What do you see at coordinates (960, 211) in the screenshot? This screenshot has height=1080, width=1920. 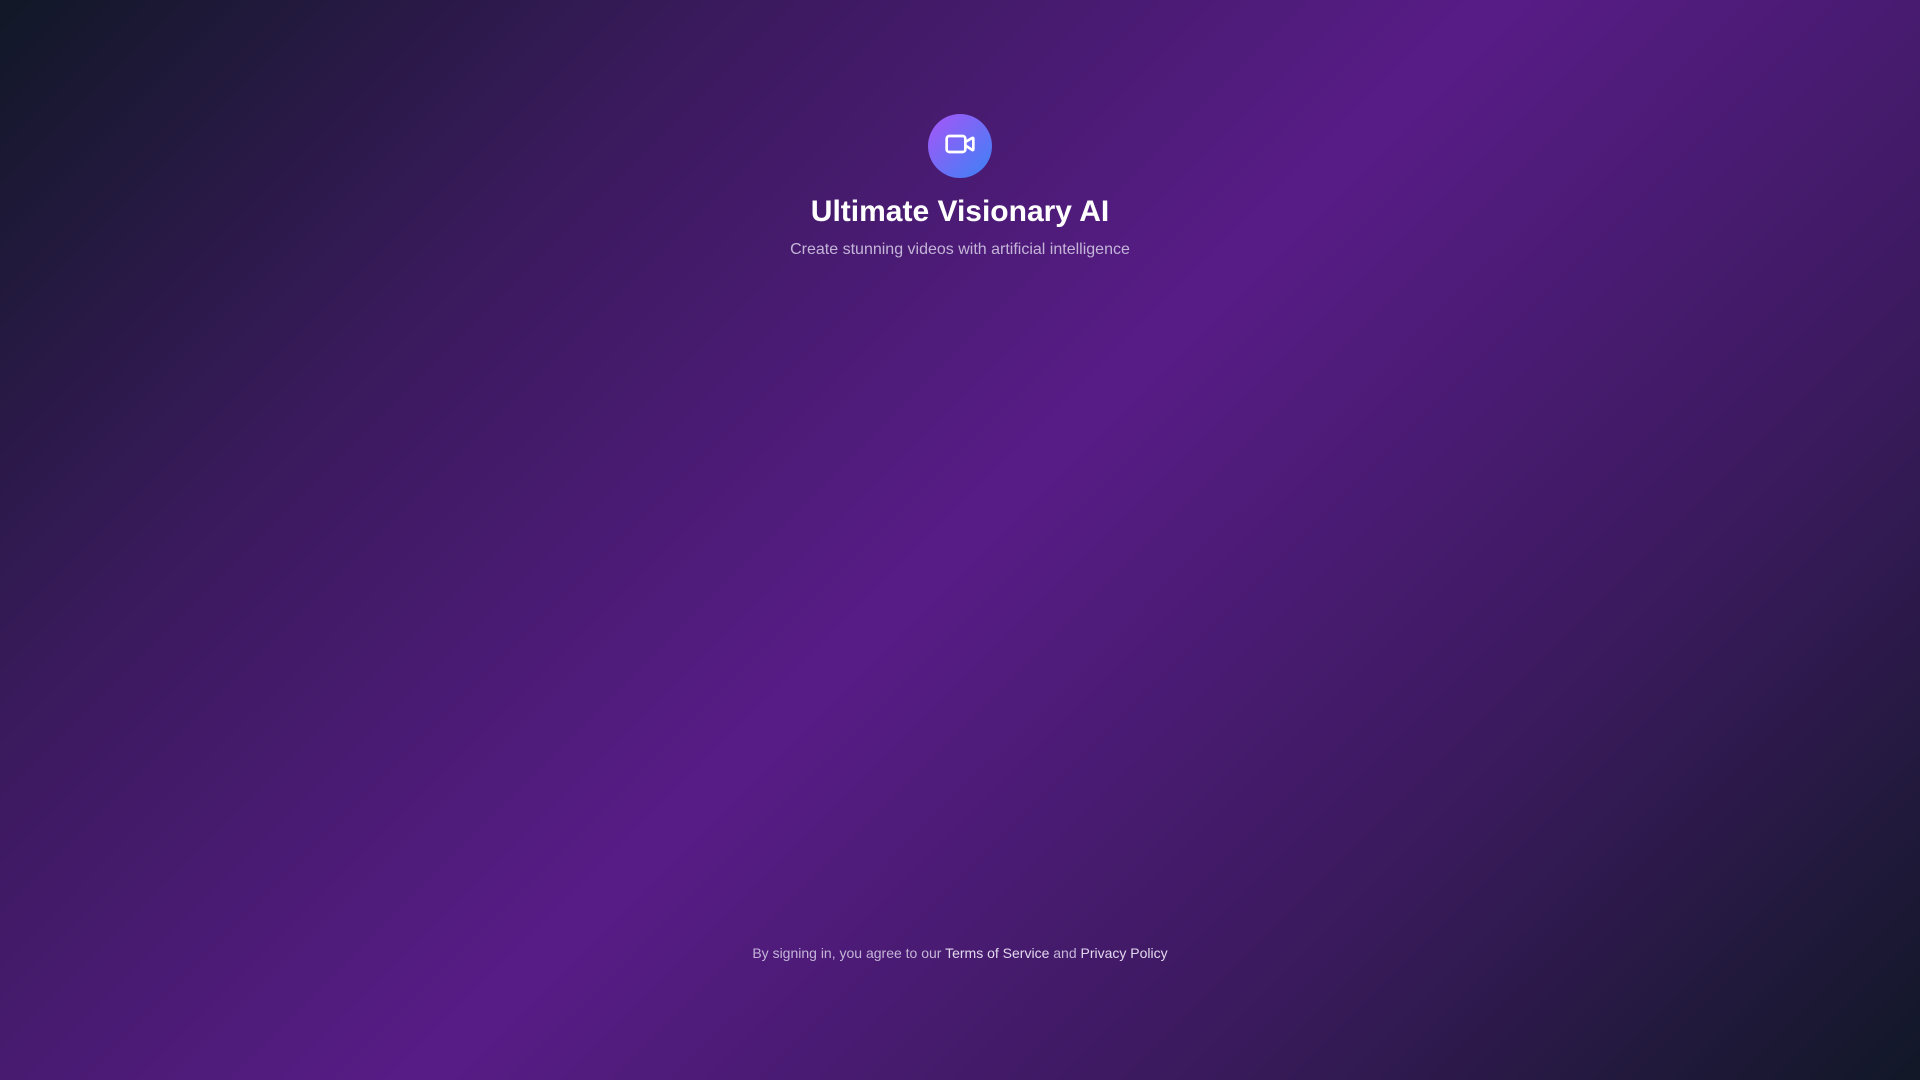 I see `app-title: Ultimate Visionary AI` at bounding box center [960, 211].